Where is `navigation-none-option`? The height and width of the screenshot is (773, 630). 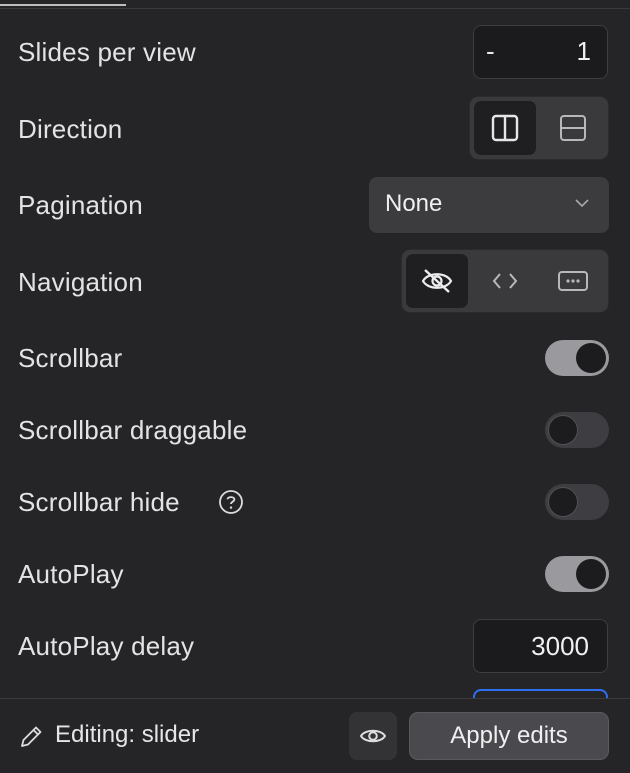 navigation-none-option is located at coordinates (437, 281).